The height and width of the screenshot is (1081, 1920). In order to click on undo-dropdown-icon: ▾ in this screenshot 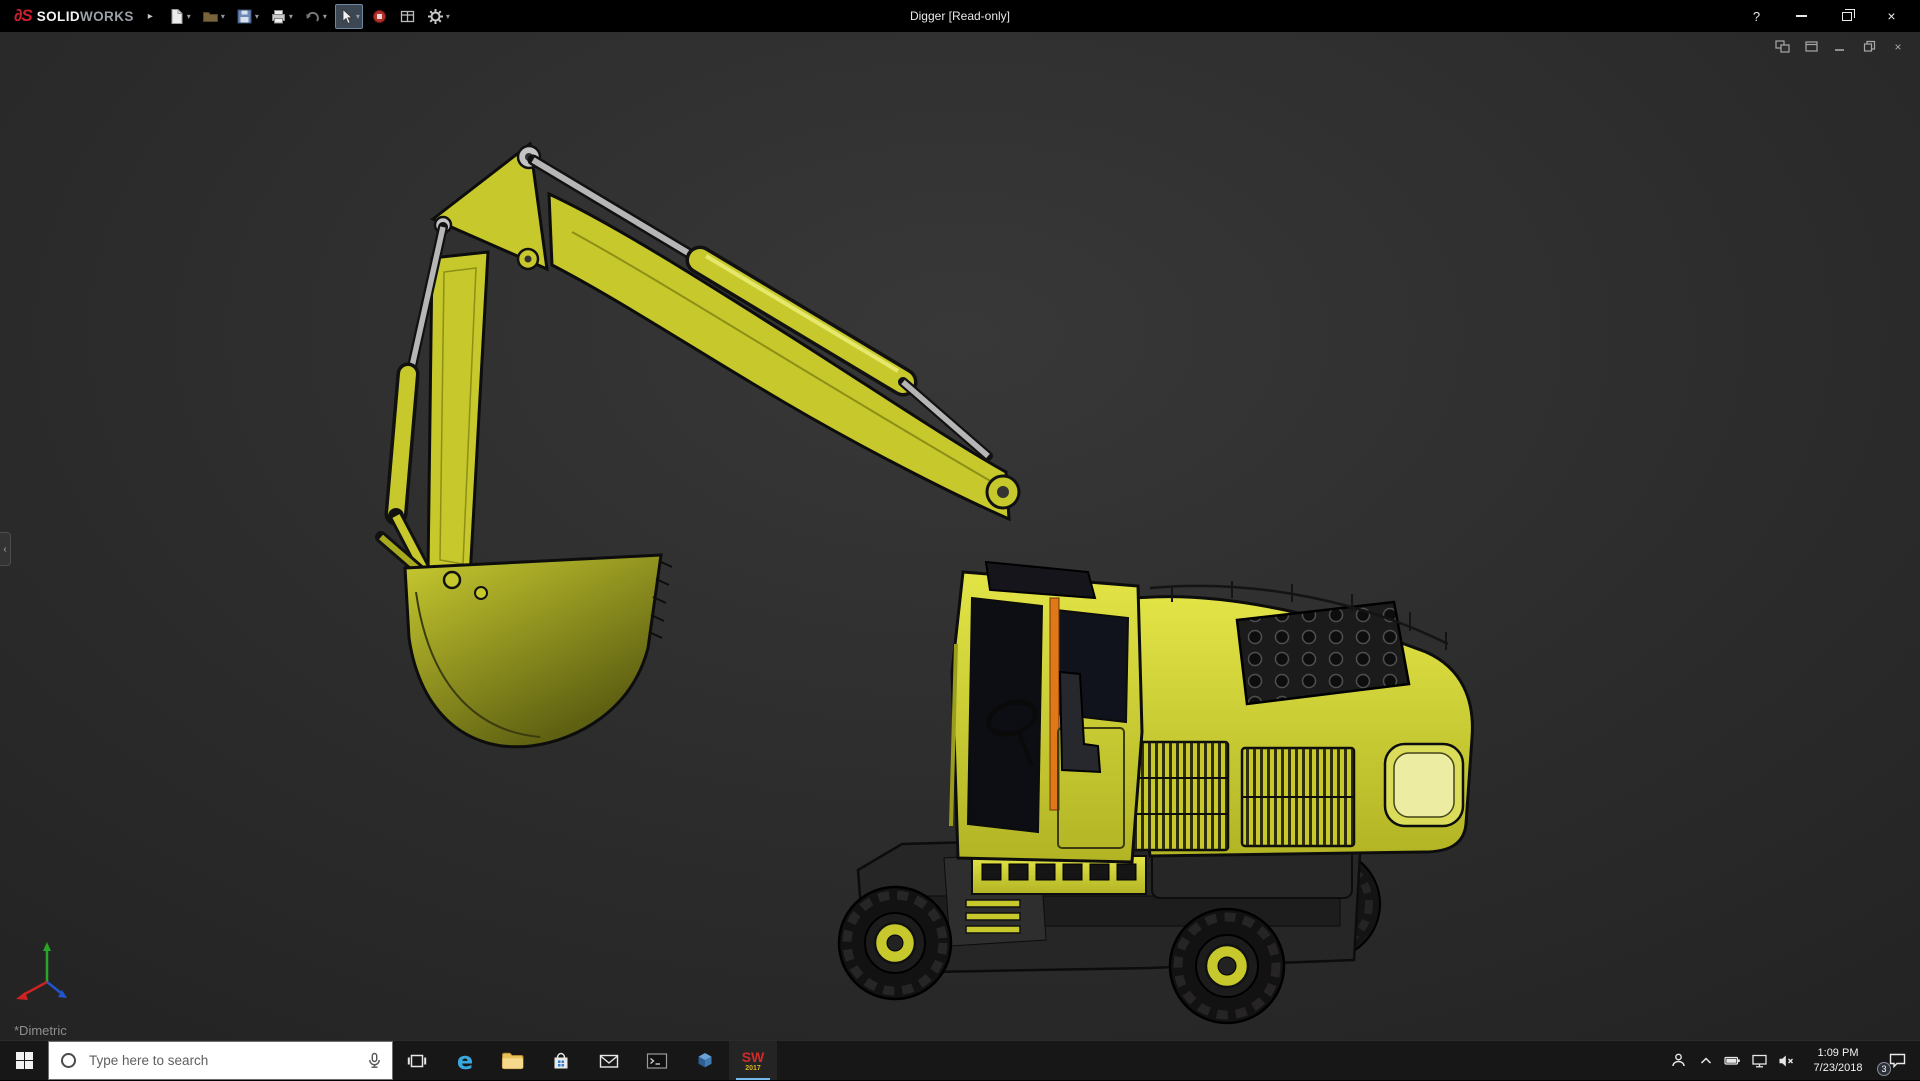, I will do `click(325, 16)`.